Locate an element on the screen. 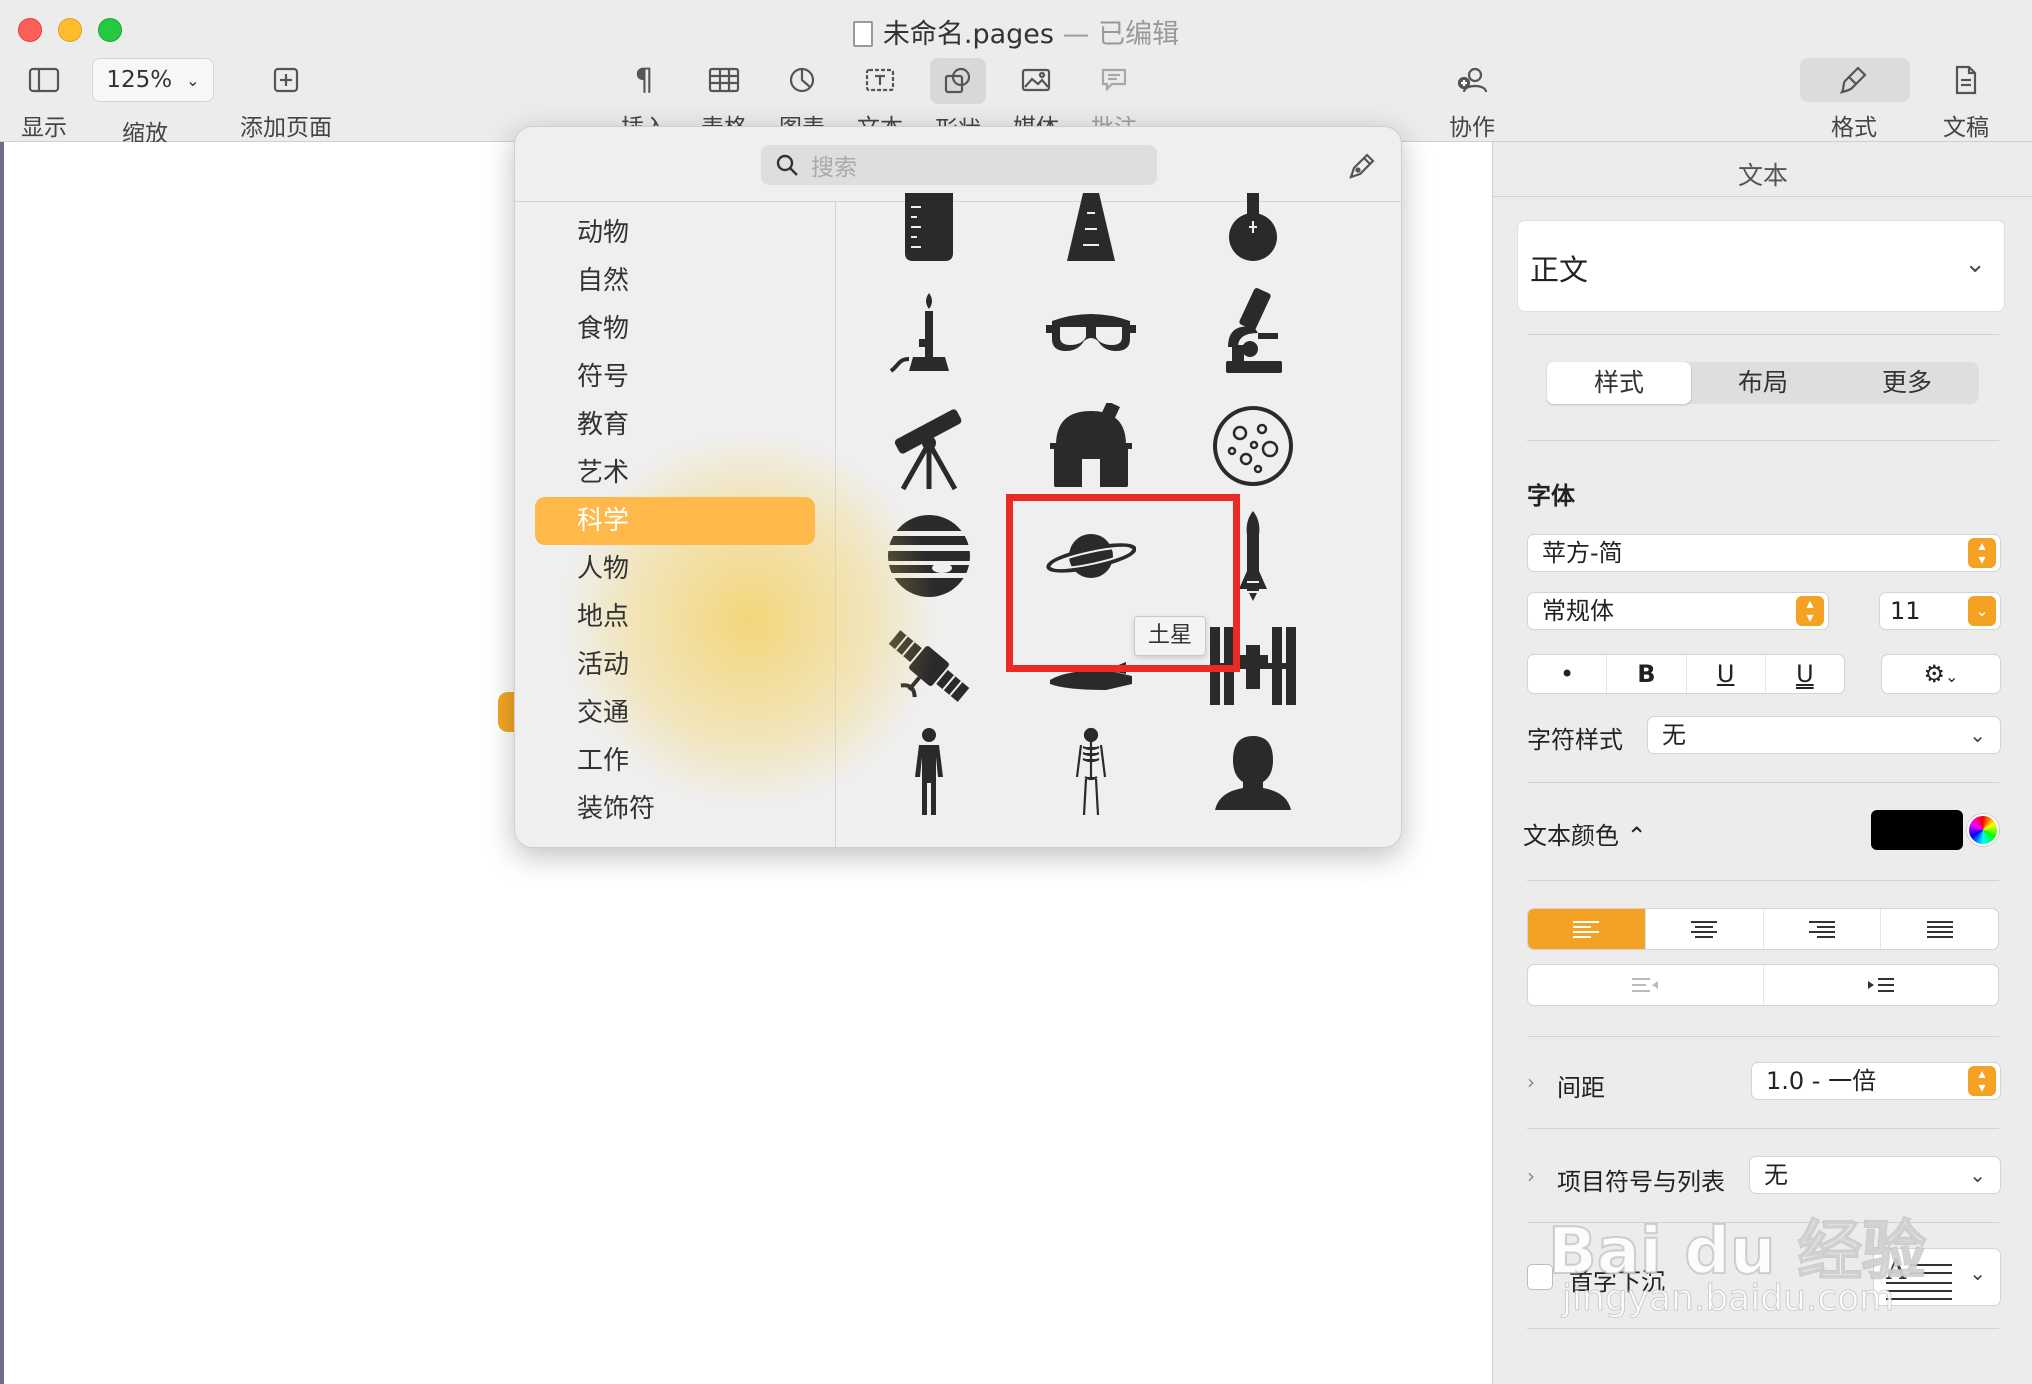  paintbrush-icon is located at coordinates (1854, 80).